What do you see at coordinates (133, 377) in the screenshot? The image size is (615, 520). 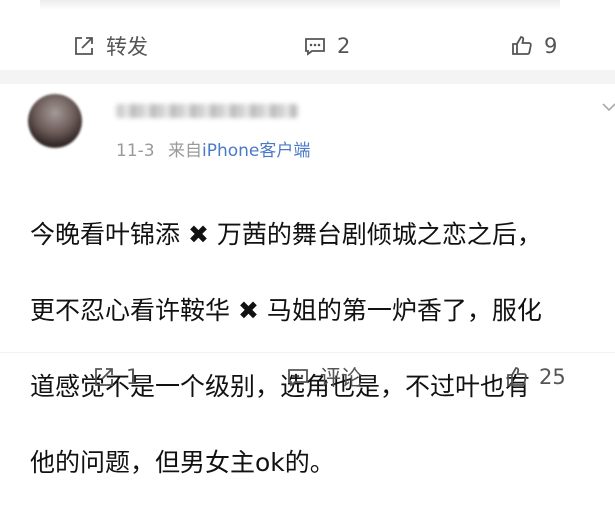 I see `repost-count: 1` at bounding box center [133, 377].